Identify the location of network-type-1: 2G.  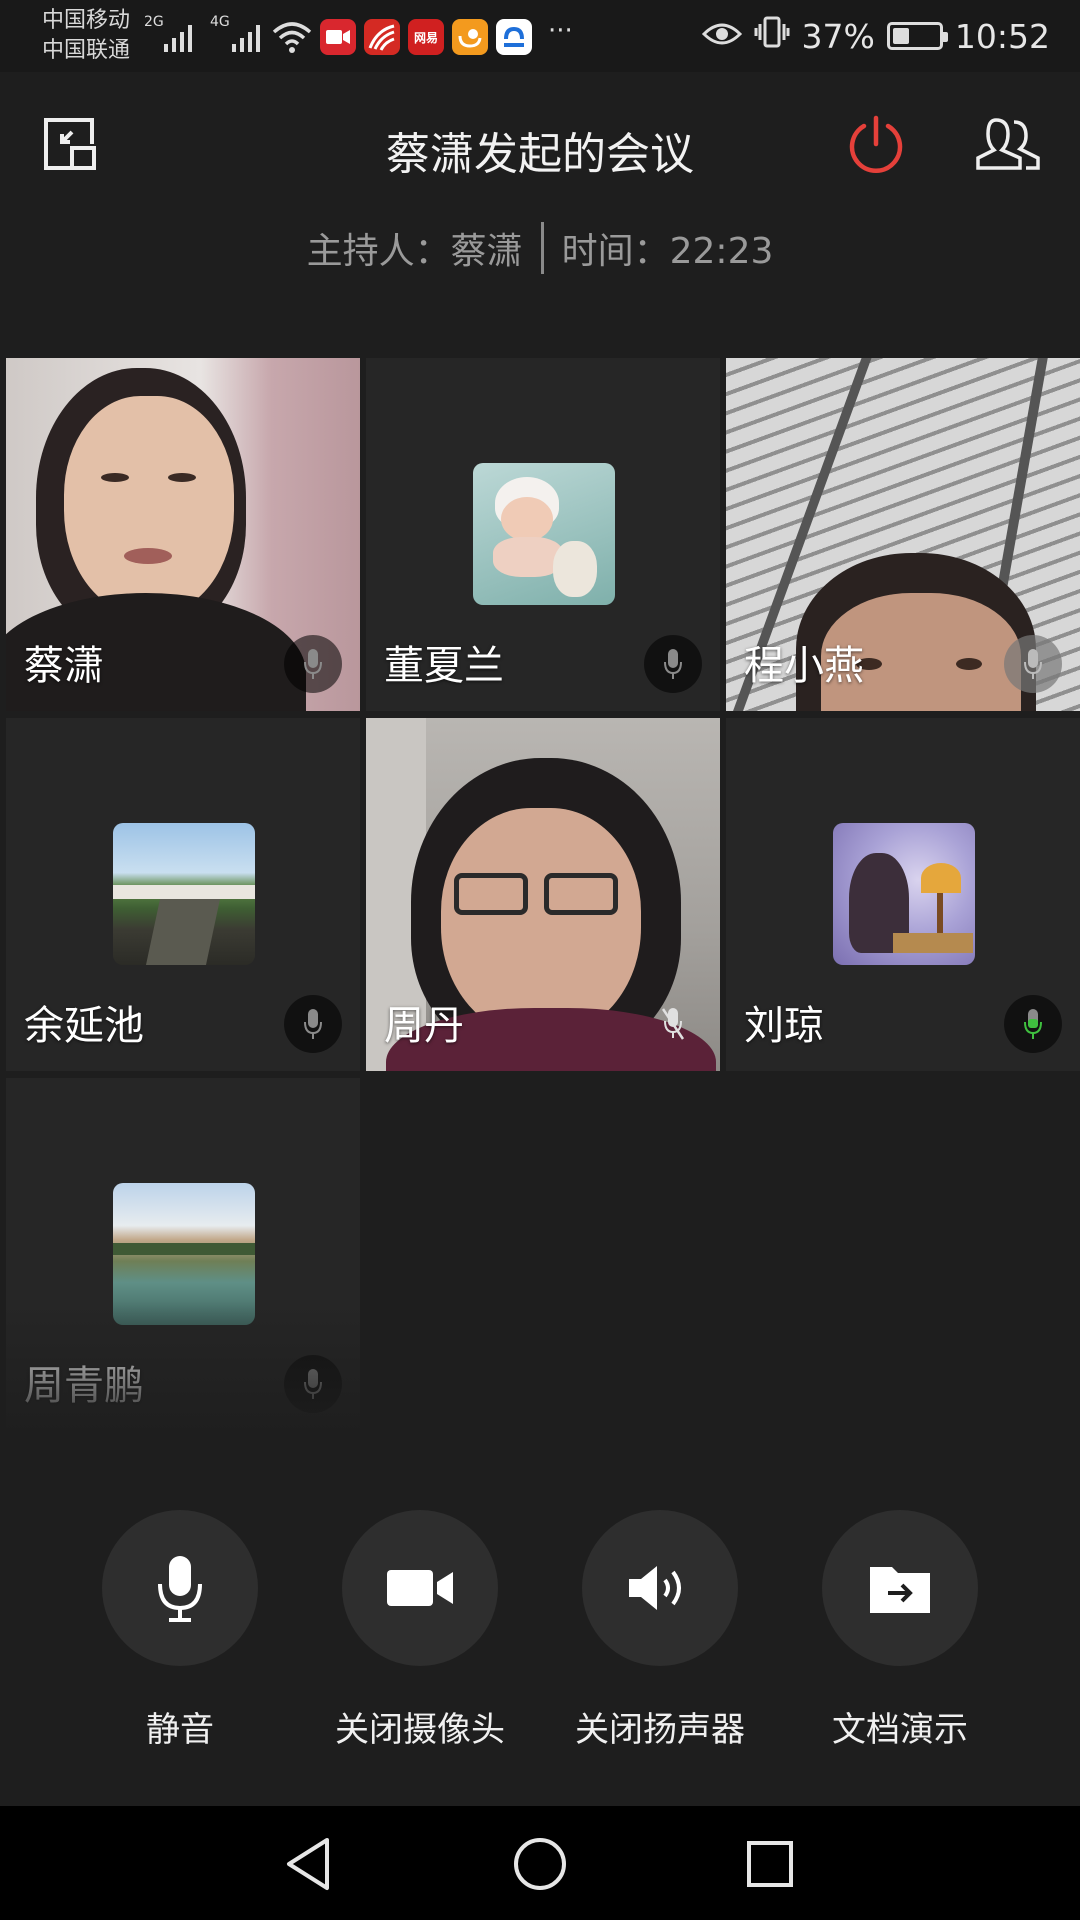
(154, 22).